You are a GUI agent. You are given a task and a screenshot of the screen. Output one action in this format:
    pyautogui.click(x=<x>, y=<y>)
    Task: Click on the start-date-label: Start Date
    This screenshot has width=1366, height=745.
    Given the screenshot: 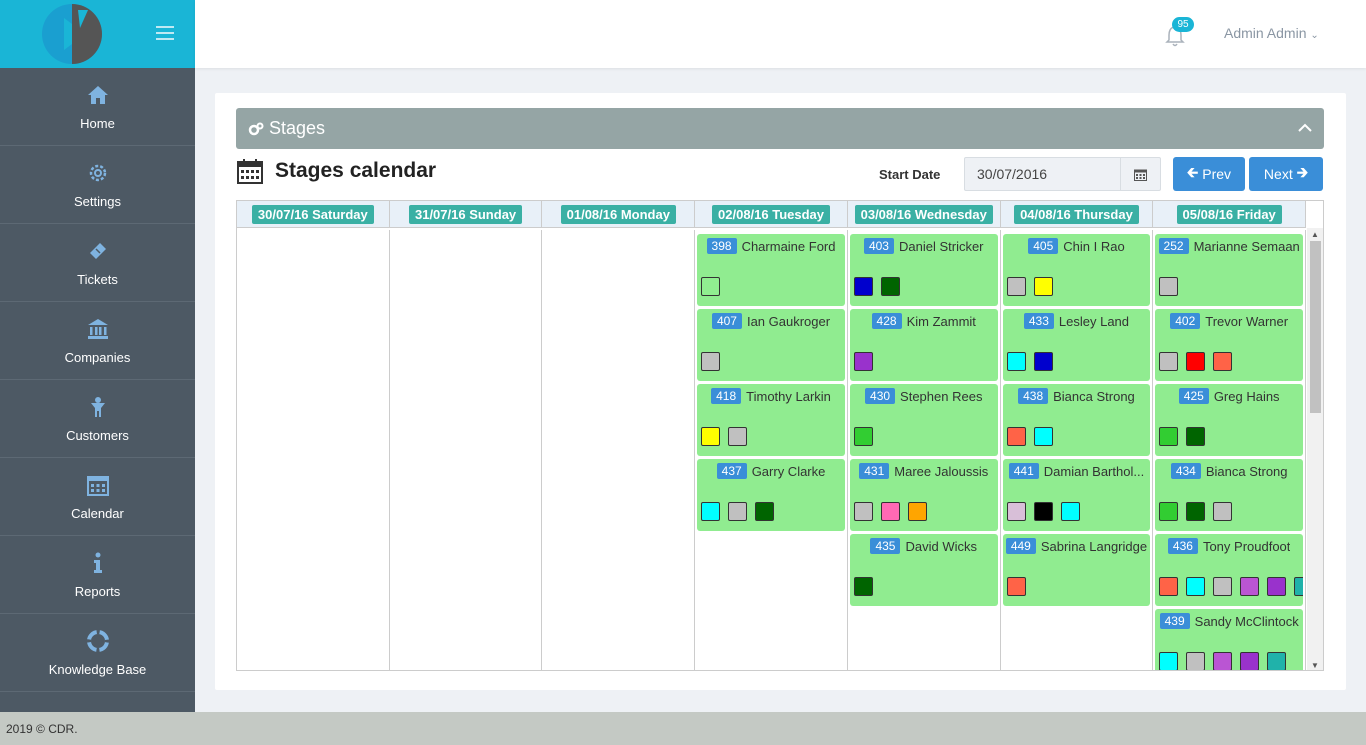 What is the action you would take?
    pyautogui.click(x=910, y=174)
    